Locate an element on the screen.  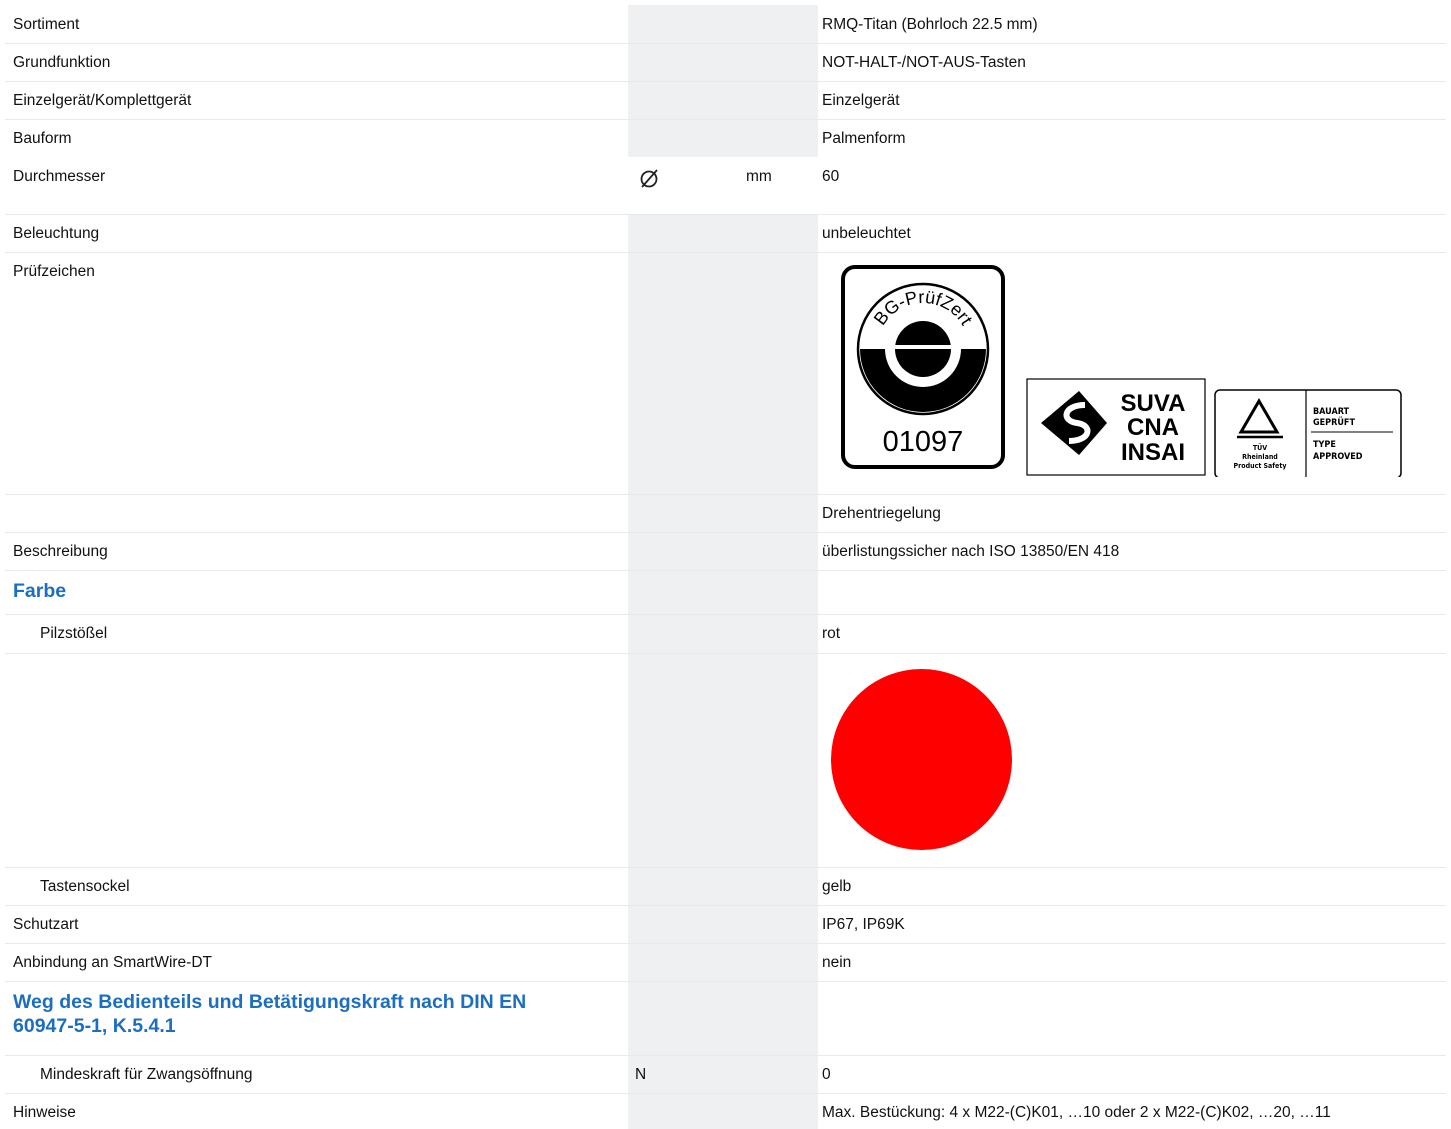
spec-label: Sortiment is located at coordinates (46, 24).